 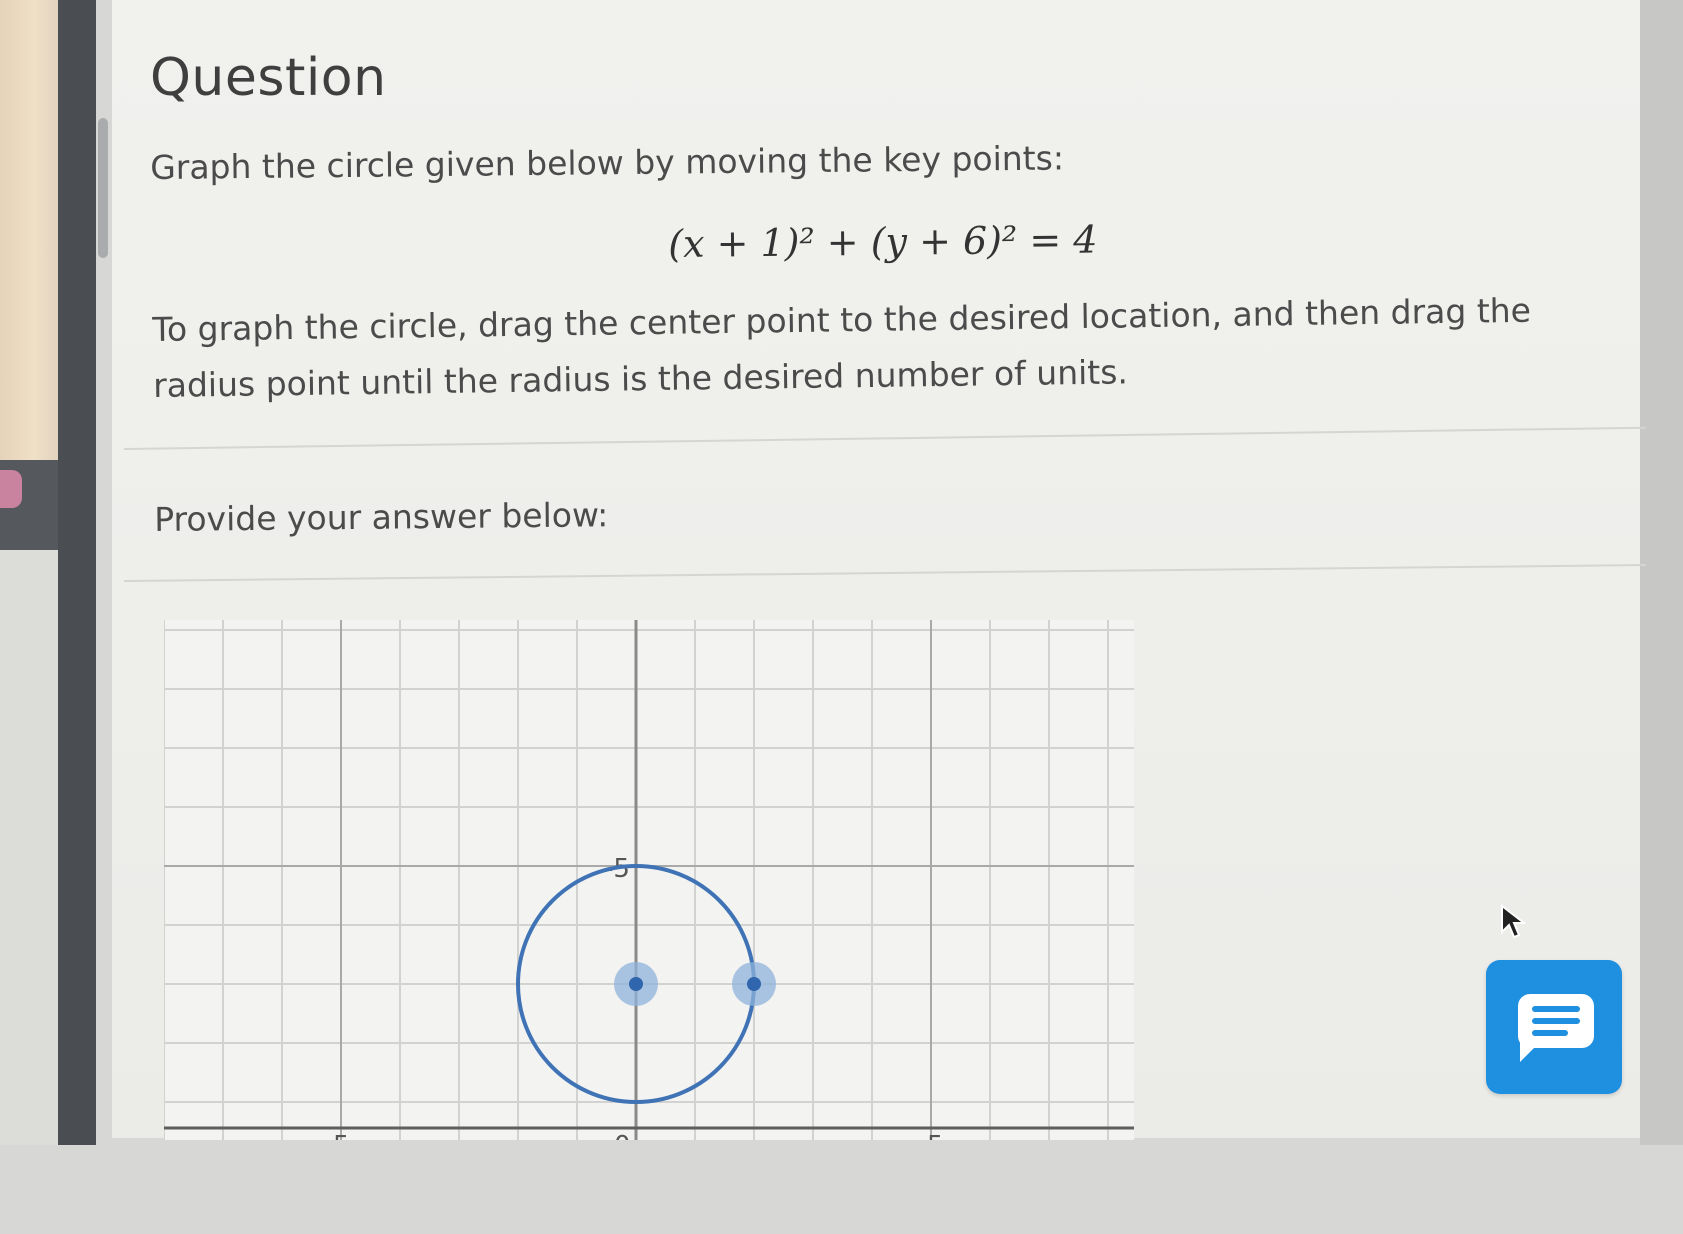 I want to click on window-gutter, so click(x=77, y=572).